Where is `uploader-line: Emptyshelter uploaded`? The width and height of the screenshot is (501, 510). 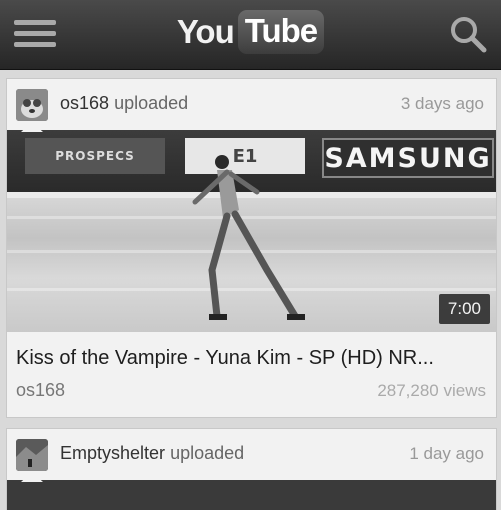
uploader-line: Emptyshelter uploaded is located at coordinates (152, 453).